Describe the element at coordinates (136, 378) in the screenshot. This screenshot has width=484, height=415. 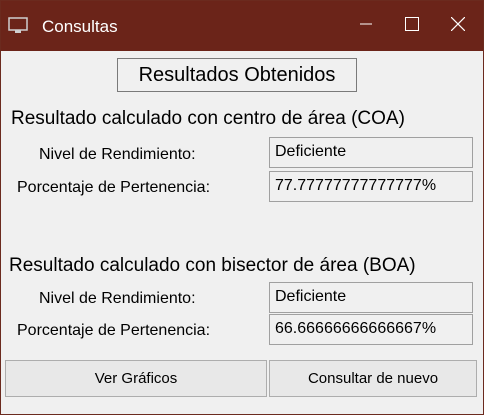
I see `ver-graficos-button: Ver Gráficos` at that location.